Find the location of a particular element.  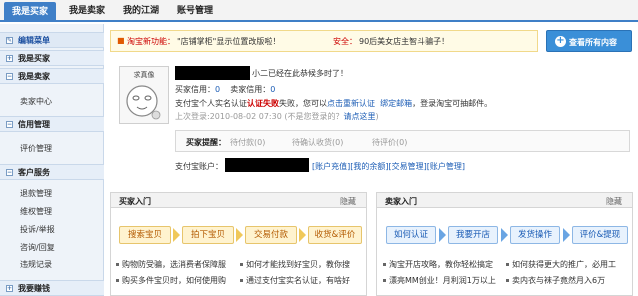

sidebar-item-complaint: 投诉/举报 is located at coordinates (37, 229).